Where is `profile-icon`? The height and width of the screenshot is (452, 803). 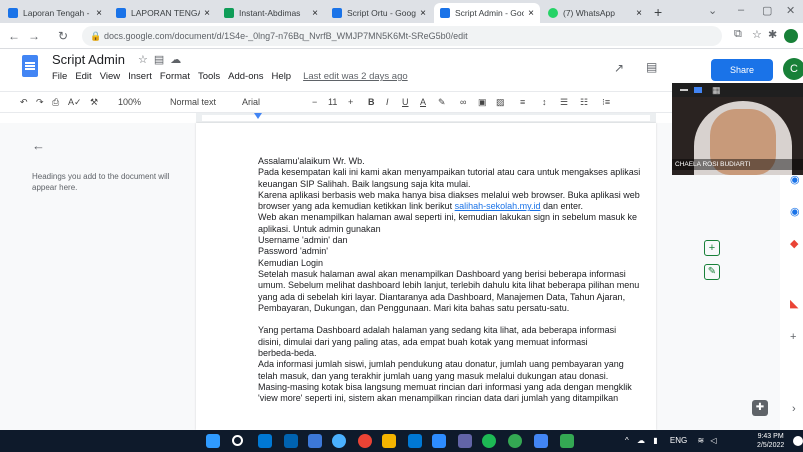 profile-icon is located at coordinates (791, 36).